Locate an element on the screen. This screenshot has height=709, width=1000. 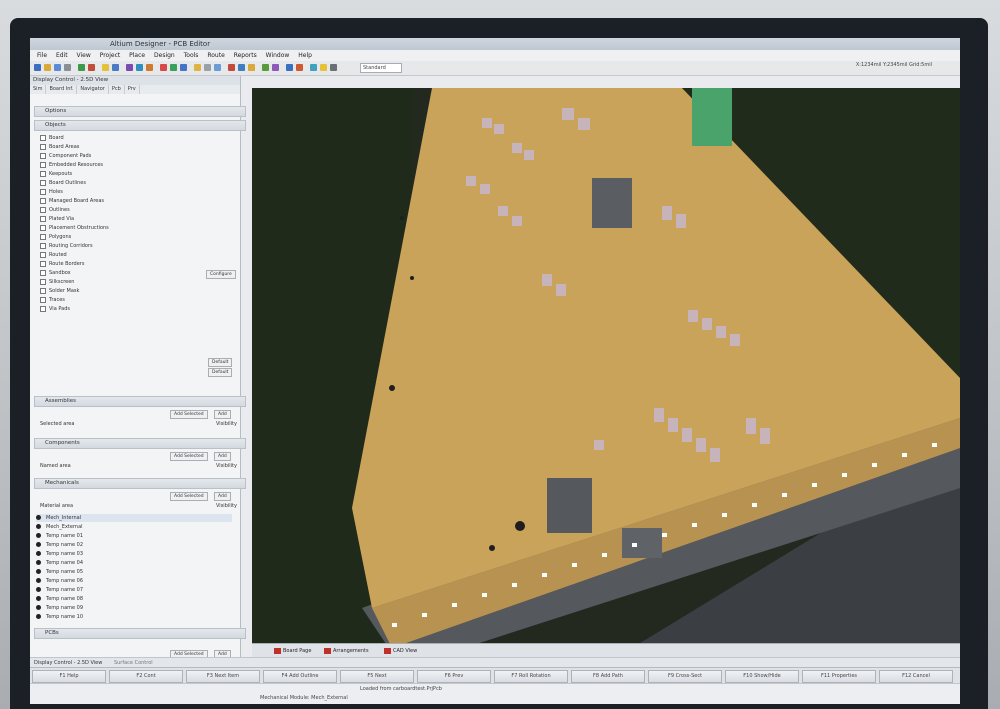
layer-row: Temp name 09 is located at coordinates (134, 608).